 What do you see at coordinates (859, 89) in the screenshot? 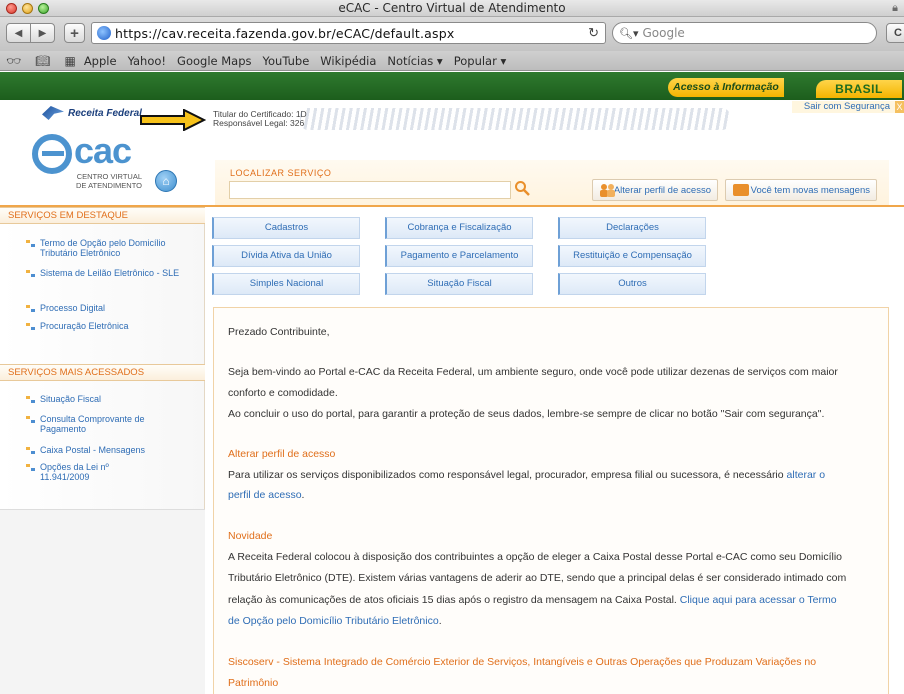
I see `brasil-link: BRASIL` at bounding box center [859, 89].